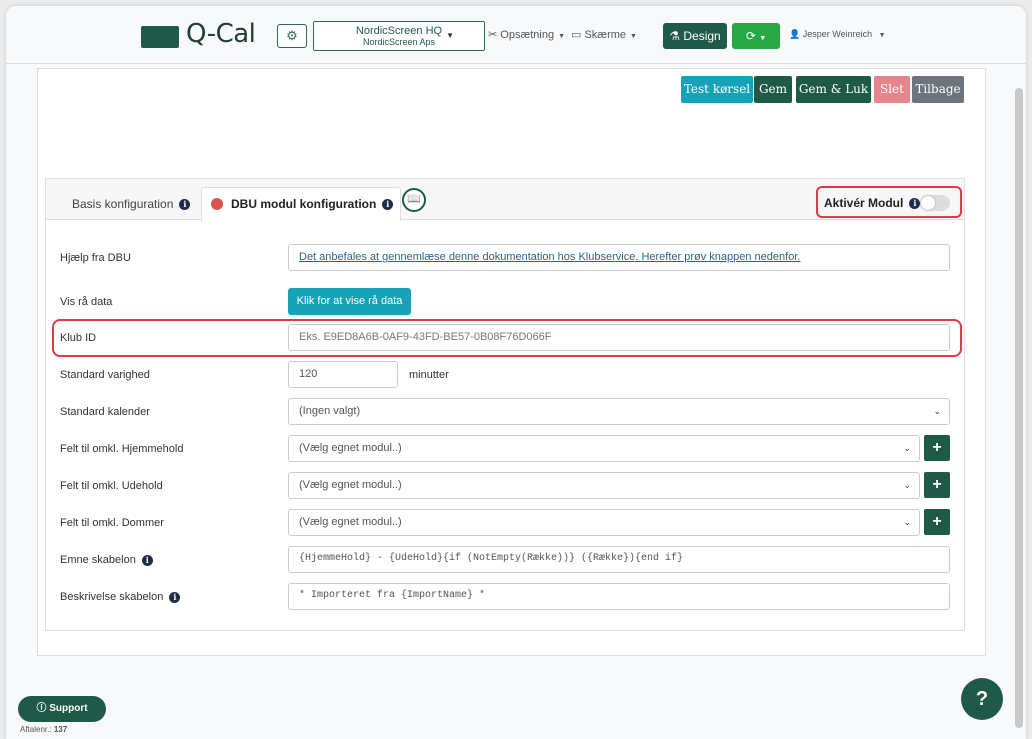 This screenshot has height=739, width=1032. I want to click on subject-template-label: Emne skabelon i, so click(106, 560).